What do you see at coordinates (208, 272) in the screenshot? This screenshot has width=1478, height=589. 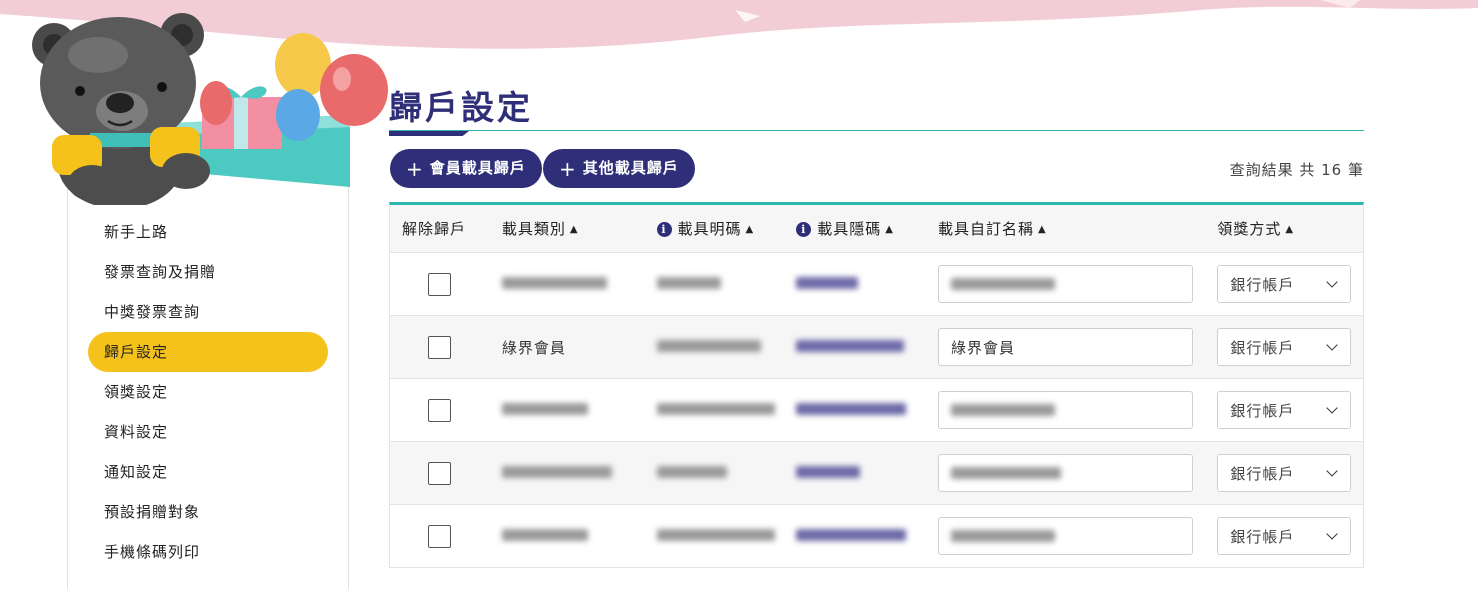 I see `sidebar-item-invoice-query-donation: 發票查詢及捐贈` at bounding box center [208, 272].